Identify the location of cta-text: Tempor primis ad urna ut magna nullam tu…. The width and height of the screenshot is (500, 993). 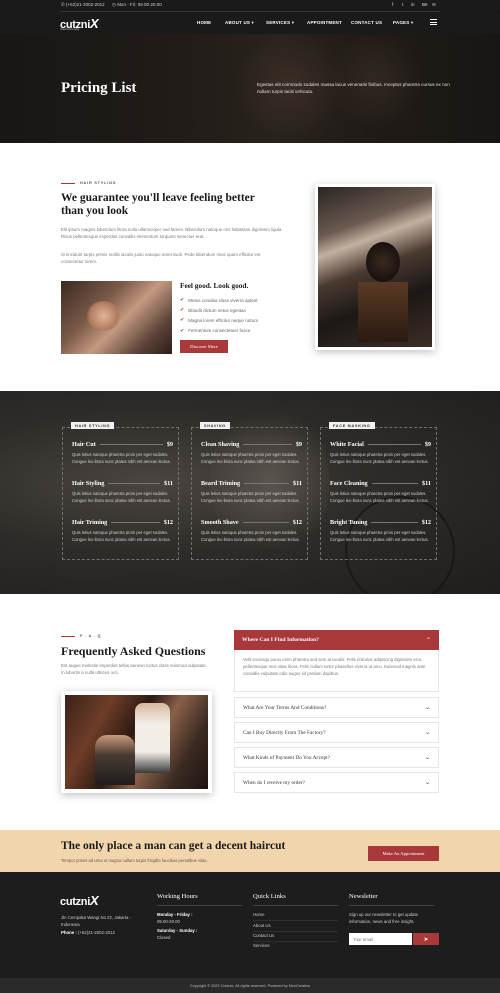
(134, 860).